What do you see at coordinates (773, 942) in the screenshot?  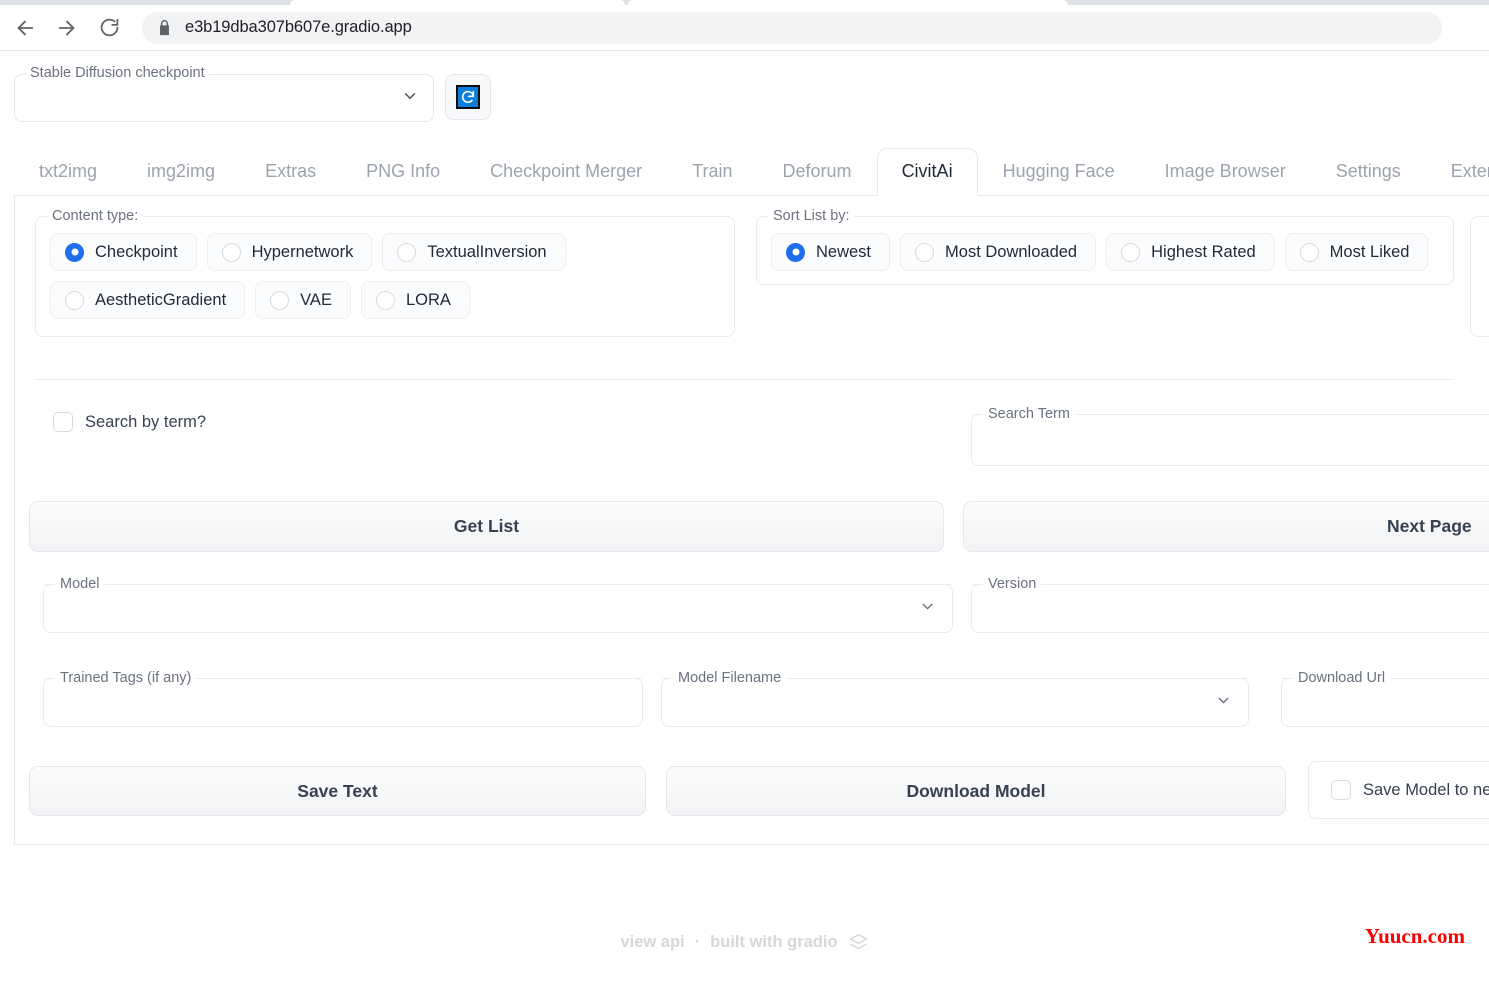 I see `built-with-gradio-link: built with gradio` at bounding box center [773, 942].